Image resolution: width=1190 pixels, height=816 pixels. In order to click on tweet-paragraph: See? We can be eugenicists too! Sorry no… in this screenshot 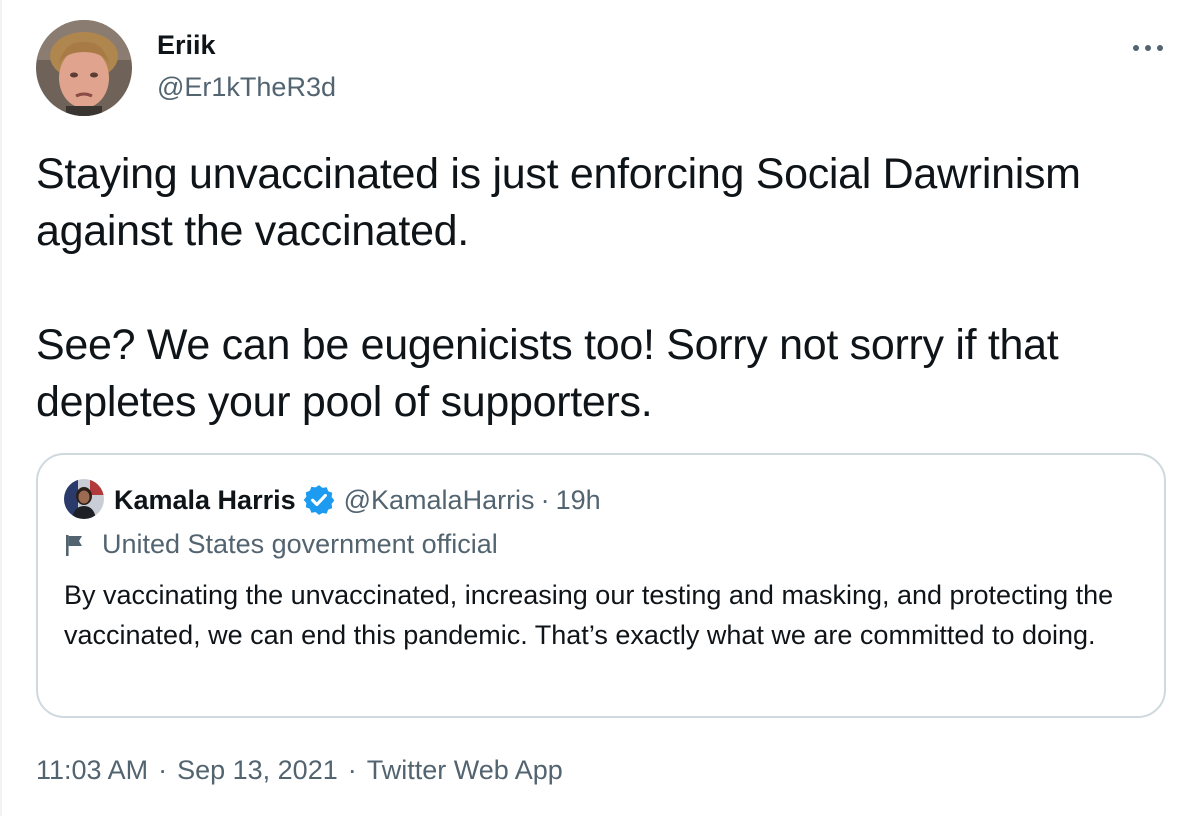, I will do `click(547, 373)`.